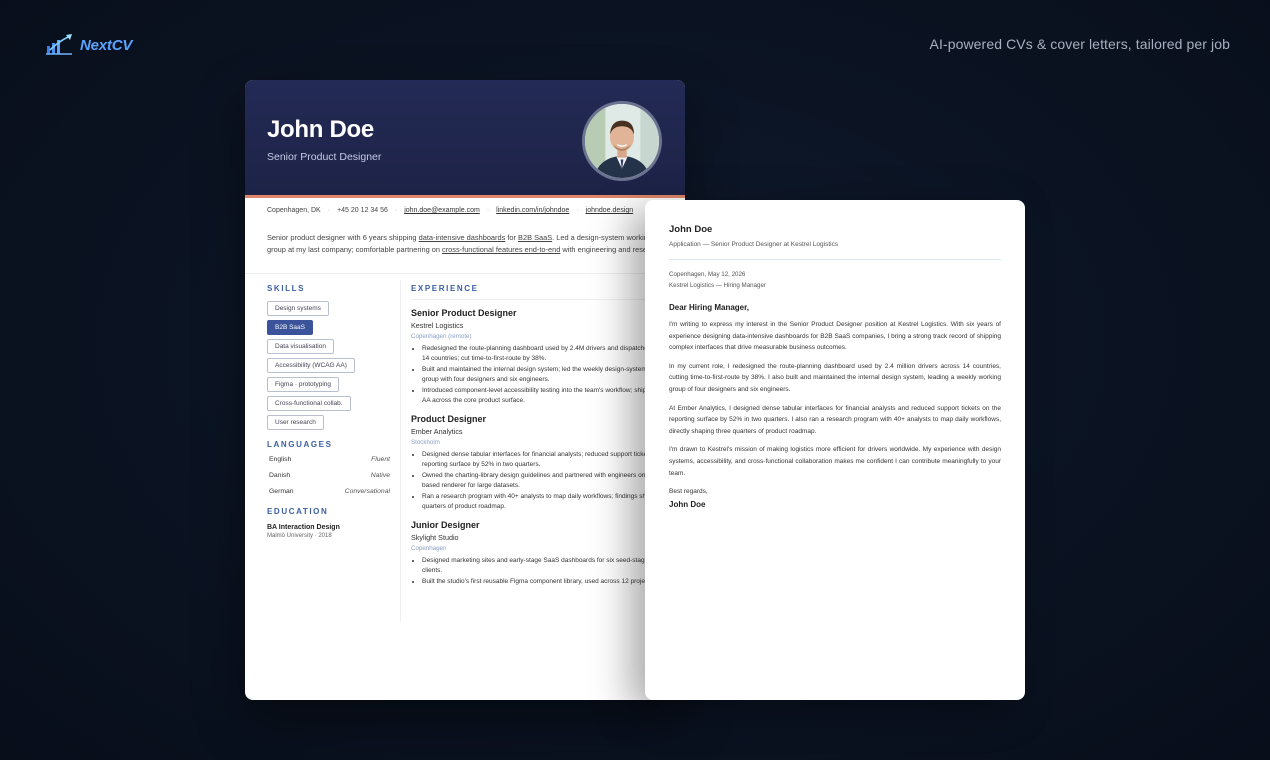 Image resolution: width=1270 pixels, height=760 pixels. I want to click on summary-highlight: B2B SaaS, so click(535, 237).